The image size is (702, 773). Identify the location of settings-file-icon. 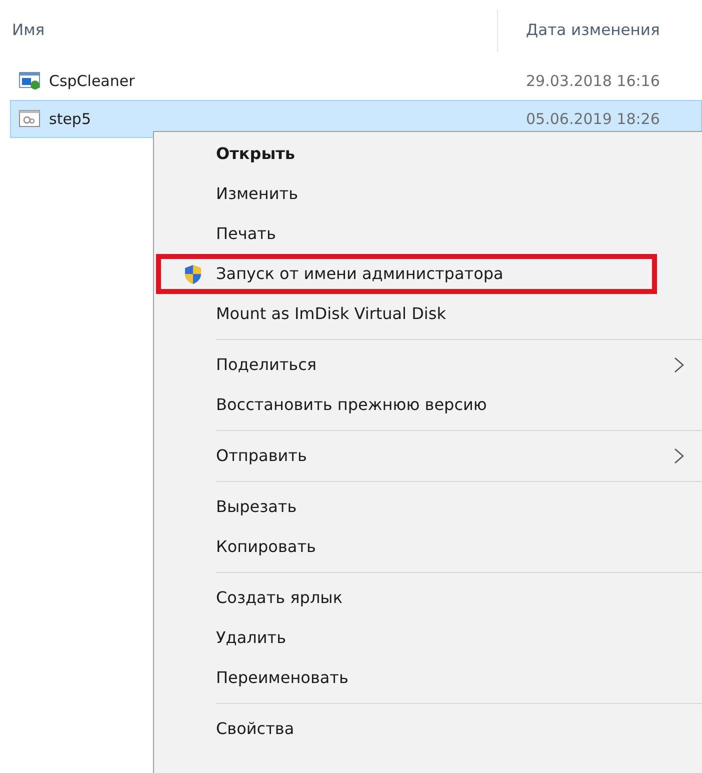
(30, 119).